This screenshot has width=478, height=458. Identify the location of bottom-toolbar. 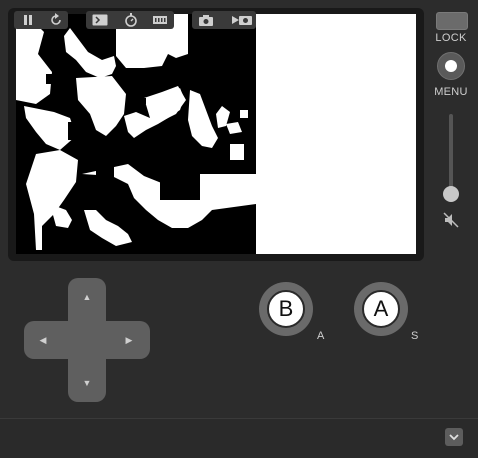
(239, 438).